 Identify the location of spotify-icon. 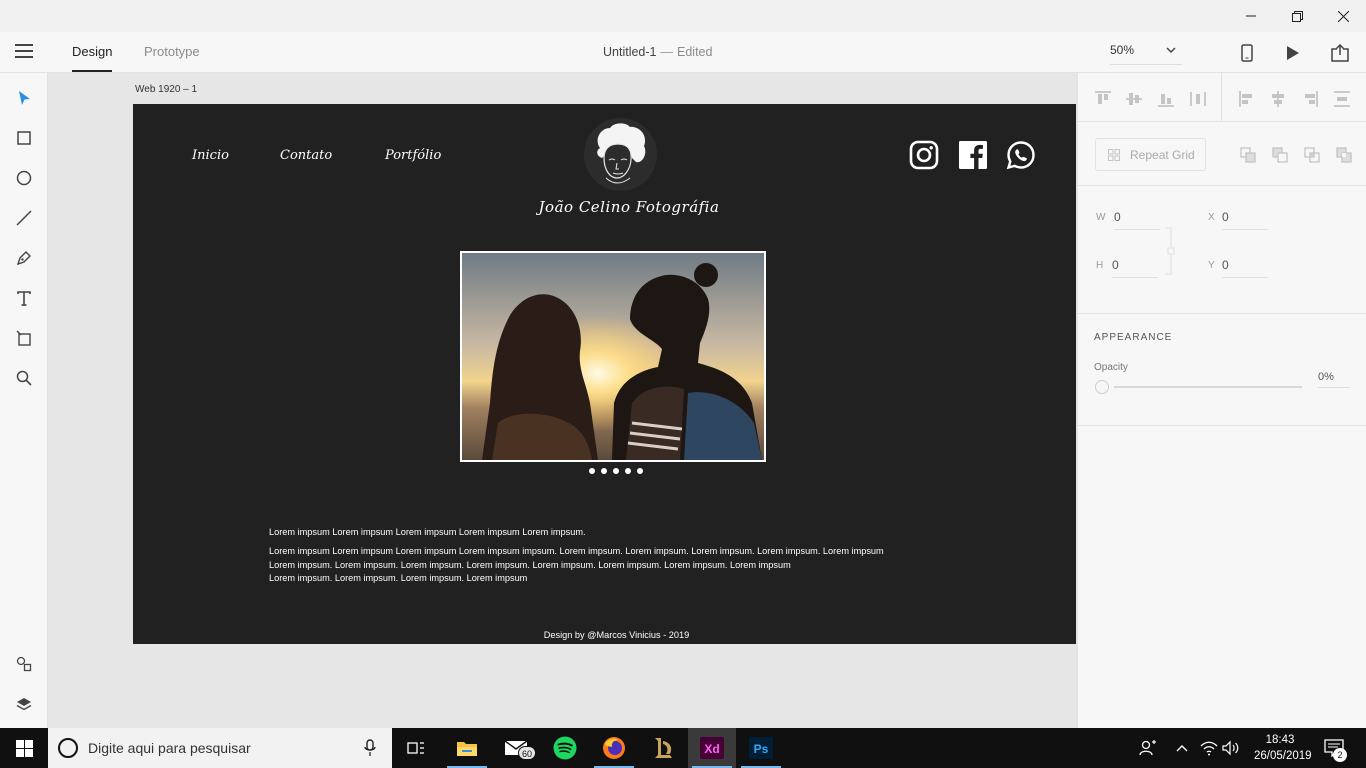
(565, 748).